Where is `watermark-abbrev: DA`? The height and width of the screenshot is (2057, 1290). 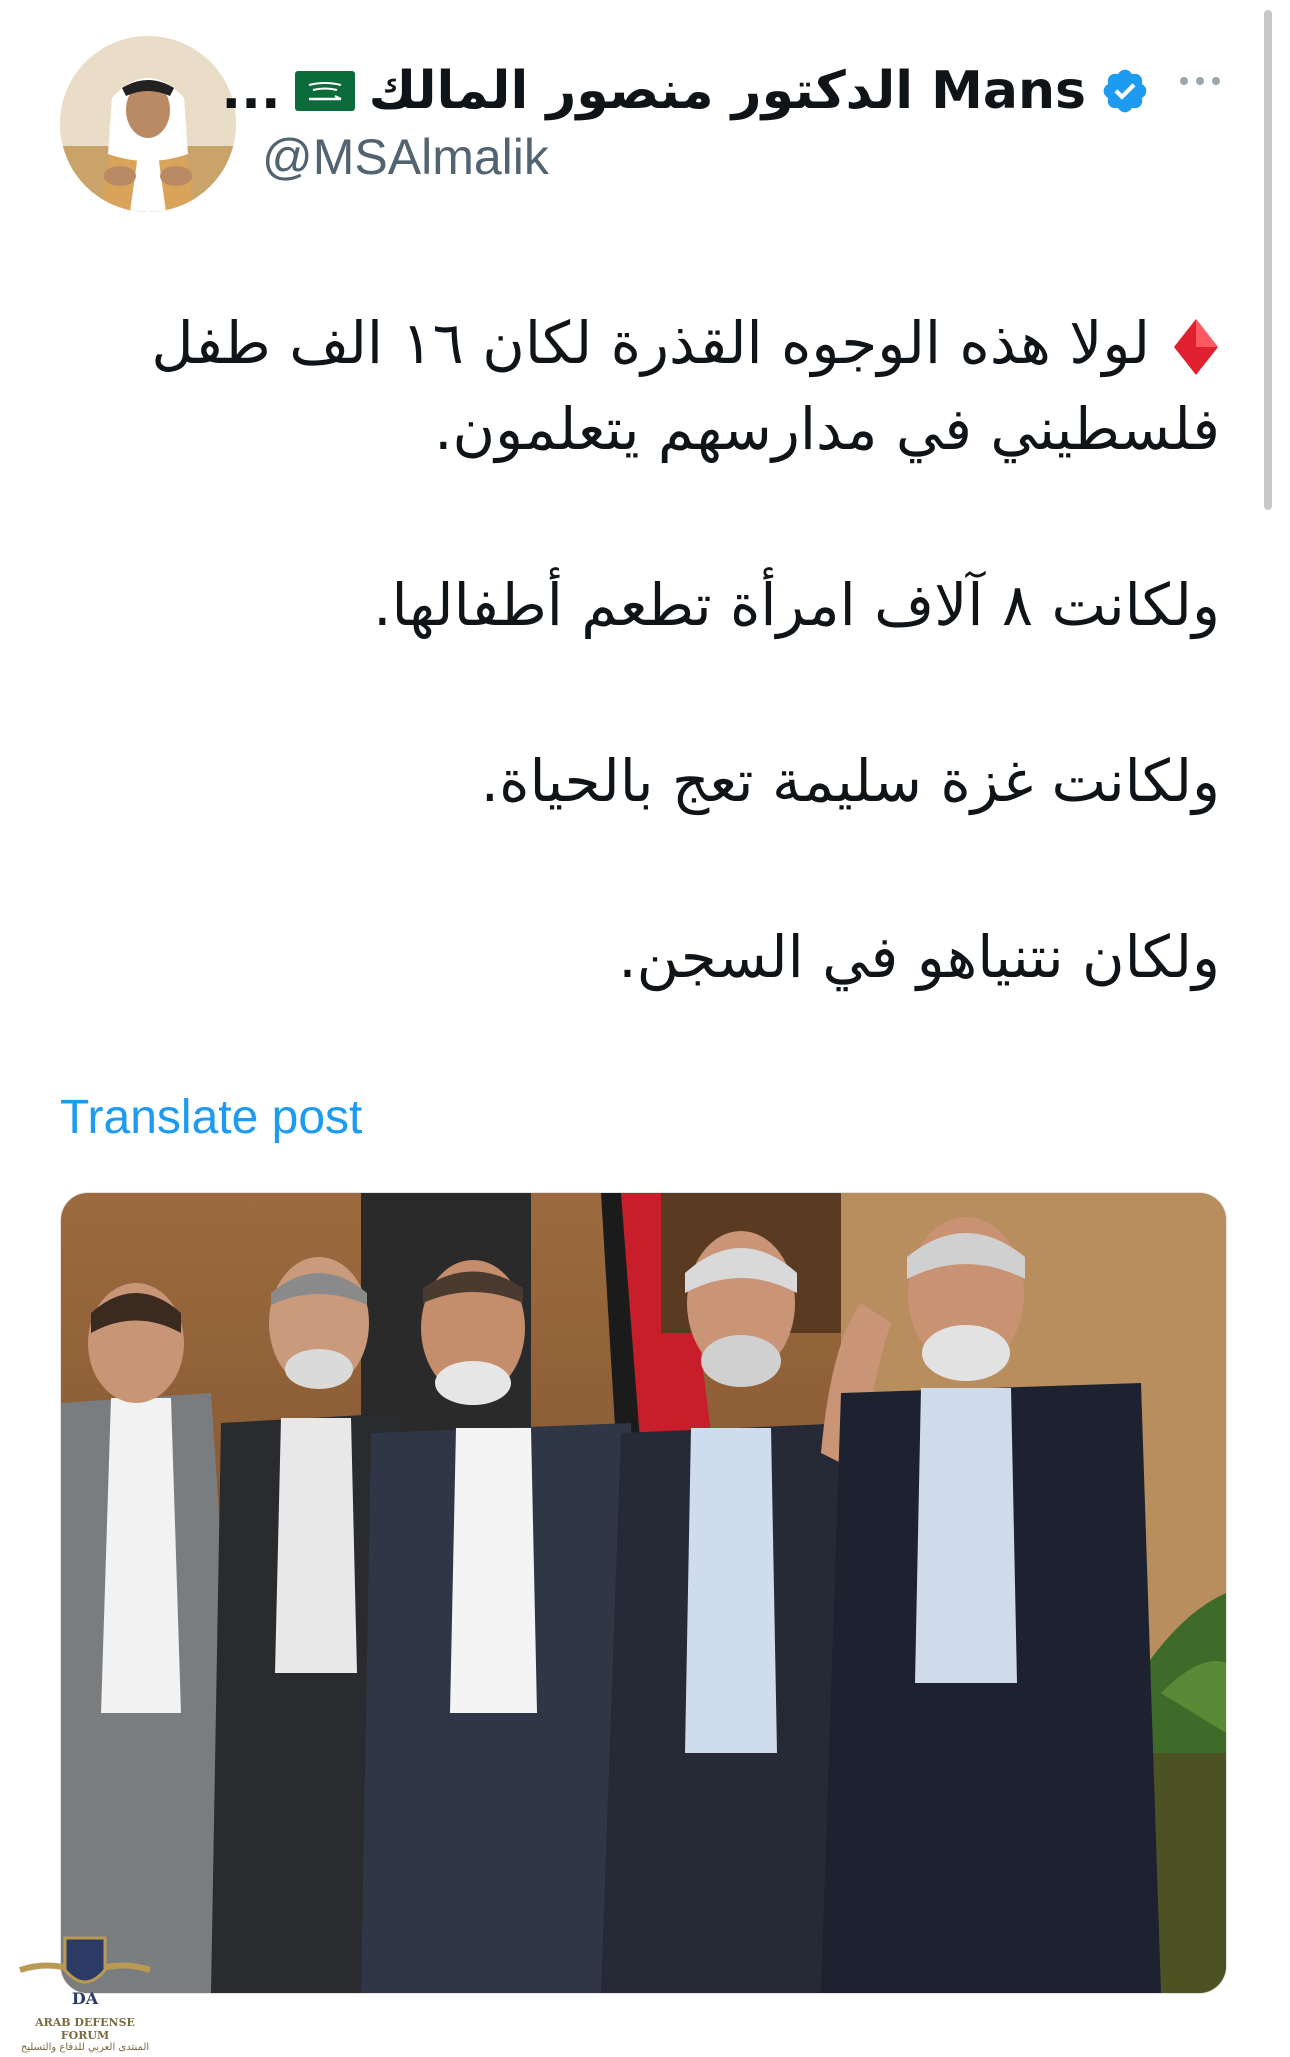 watermark-abbrev: DA is located at coordinates (85, 1998).